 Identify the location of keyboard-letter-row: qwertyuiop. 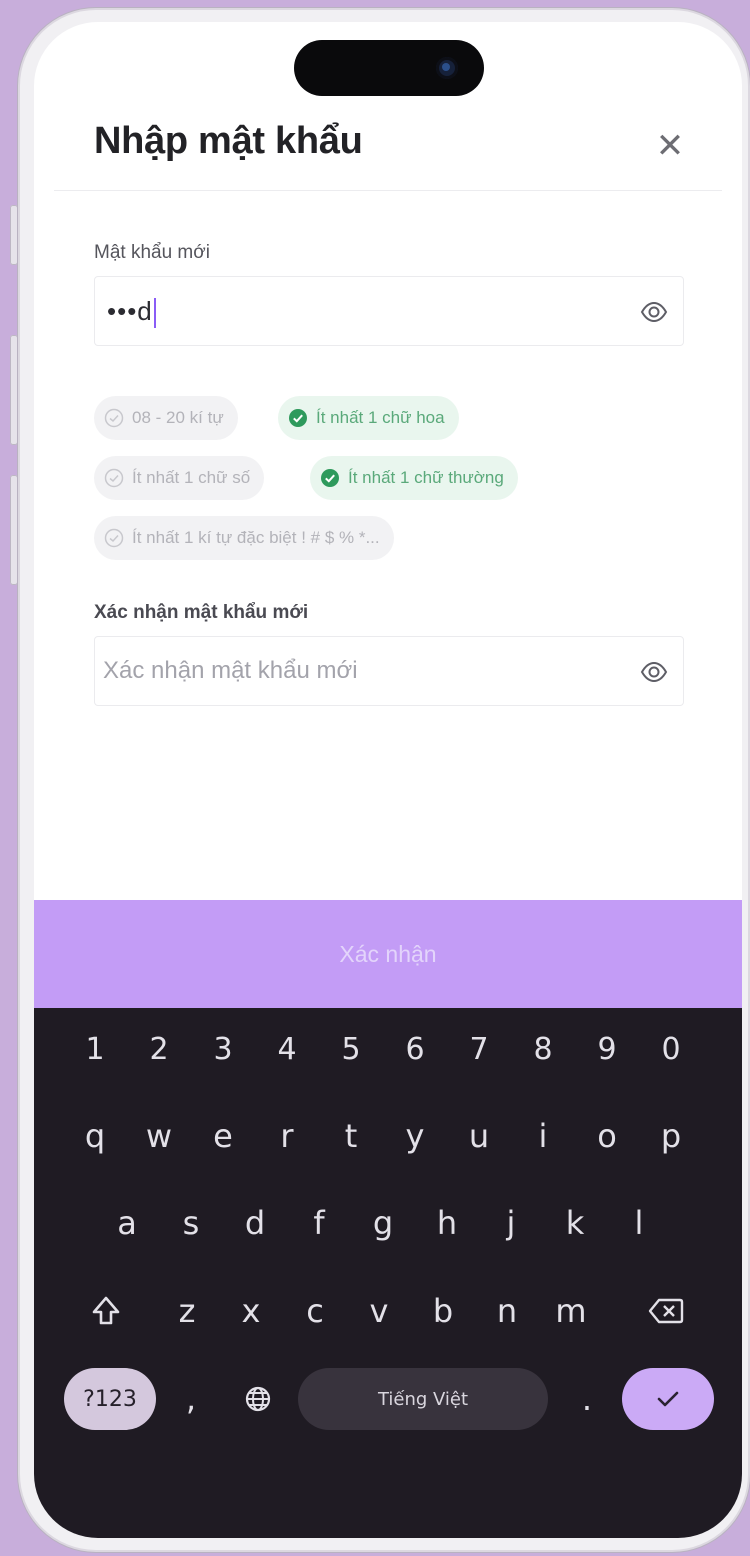
(388, 1136).